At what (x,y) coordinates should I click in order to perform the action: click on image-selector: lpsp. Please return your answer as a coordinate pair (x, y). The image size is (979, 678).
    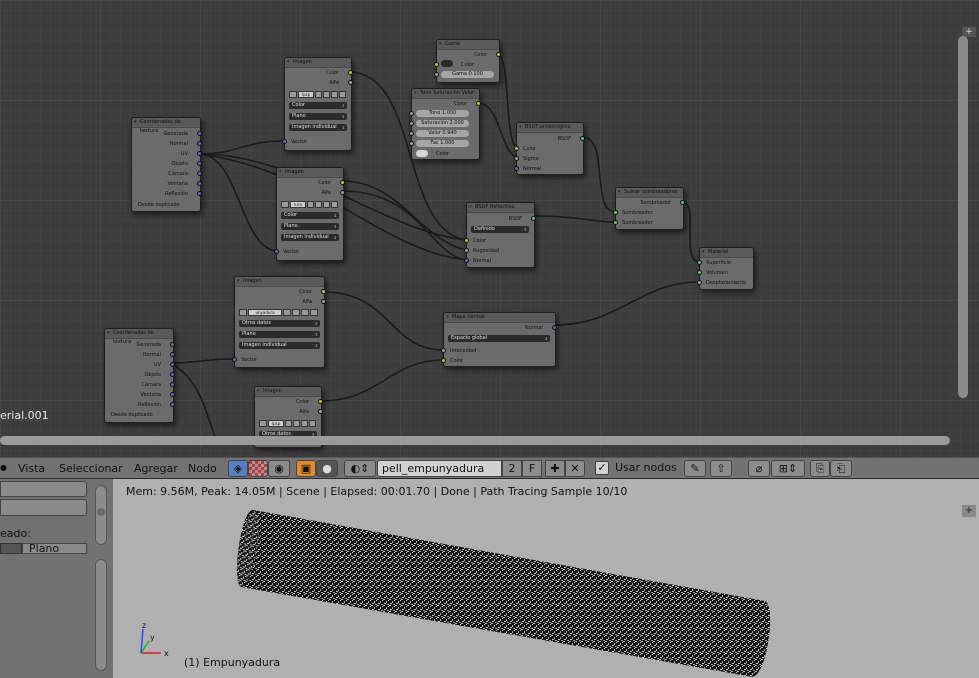
    Looking at the image, I should click on (287, 423).